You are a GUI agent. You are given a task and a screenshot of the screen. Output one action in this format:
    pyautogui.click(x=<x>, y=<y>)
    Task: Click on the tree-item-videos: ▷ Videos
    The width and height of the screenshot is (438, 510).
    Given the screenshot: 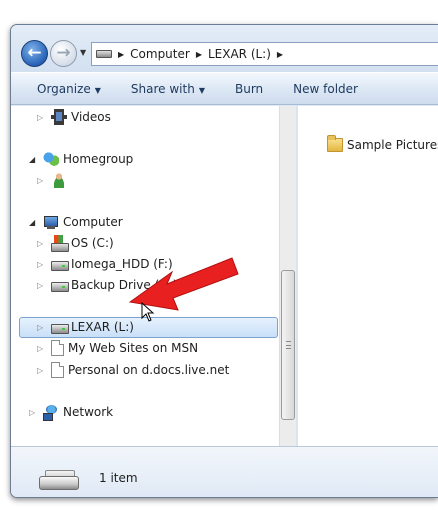 What is the action you would take?
    pyautogui.click(x=74, y=117)
    